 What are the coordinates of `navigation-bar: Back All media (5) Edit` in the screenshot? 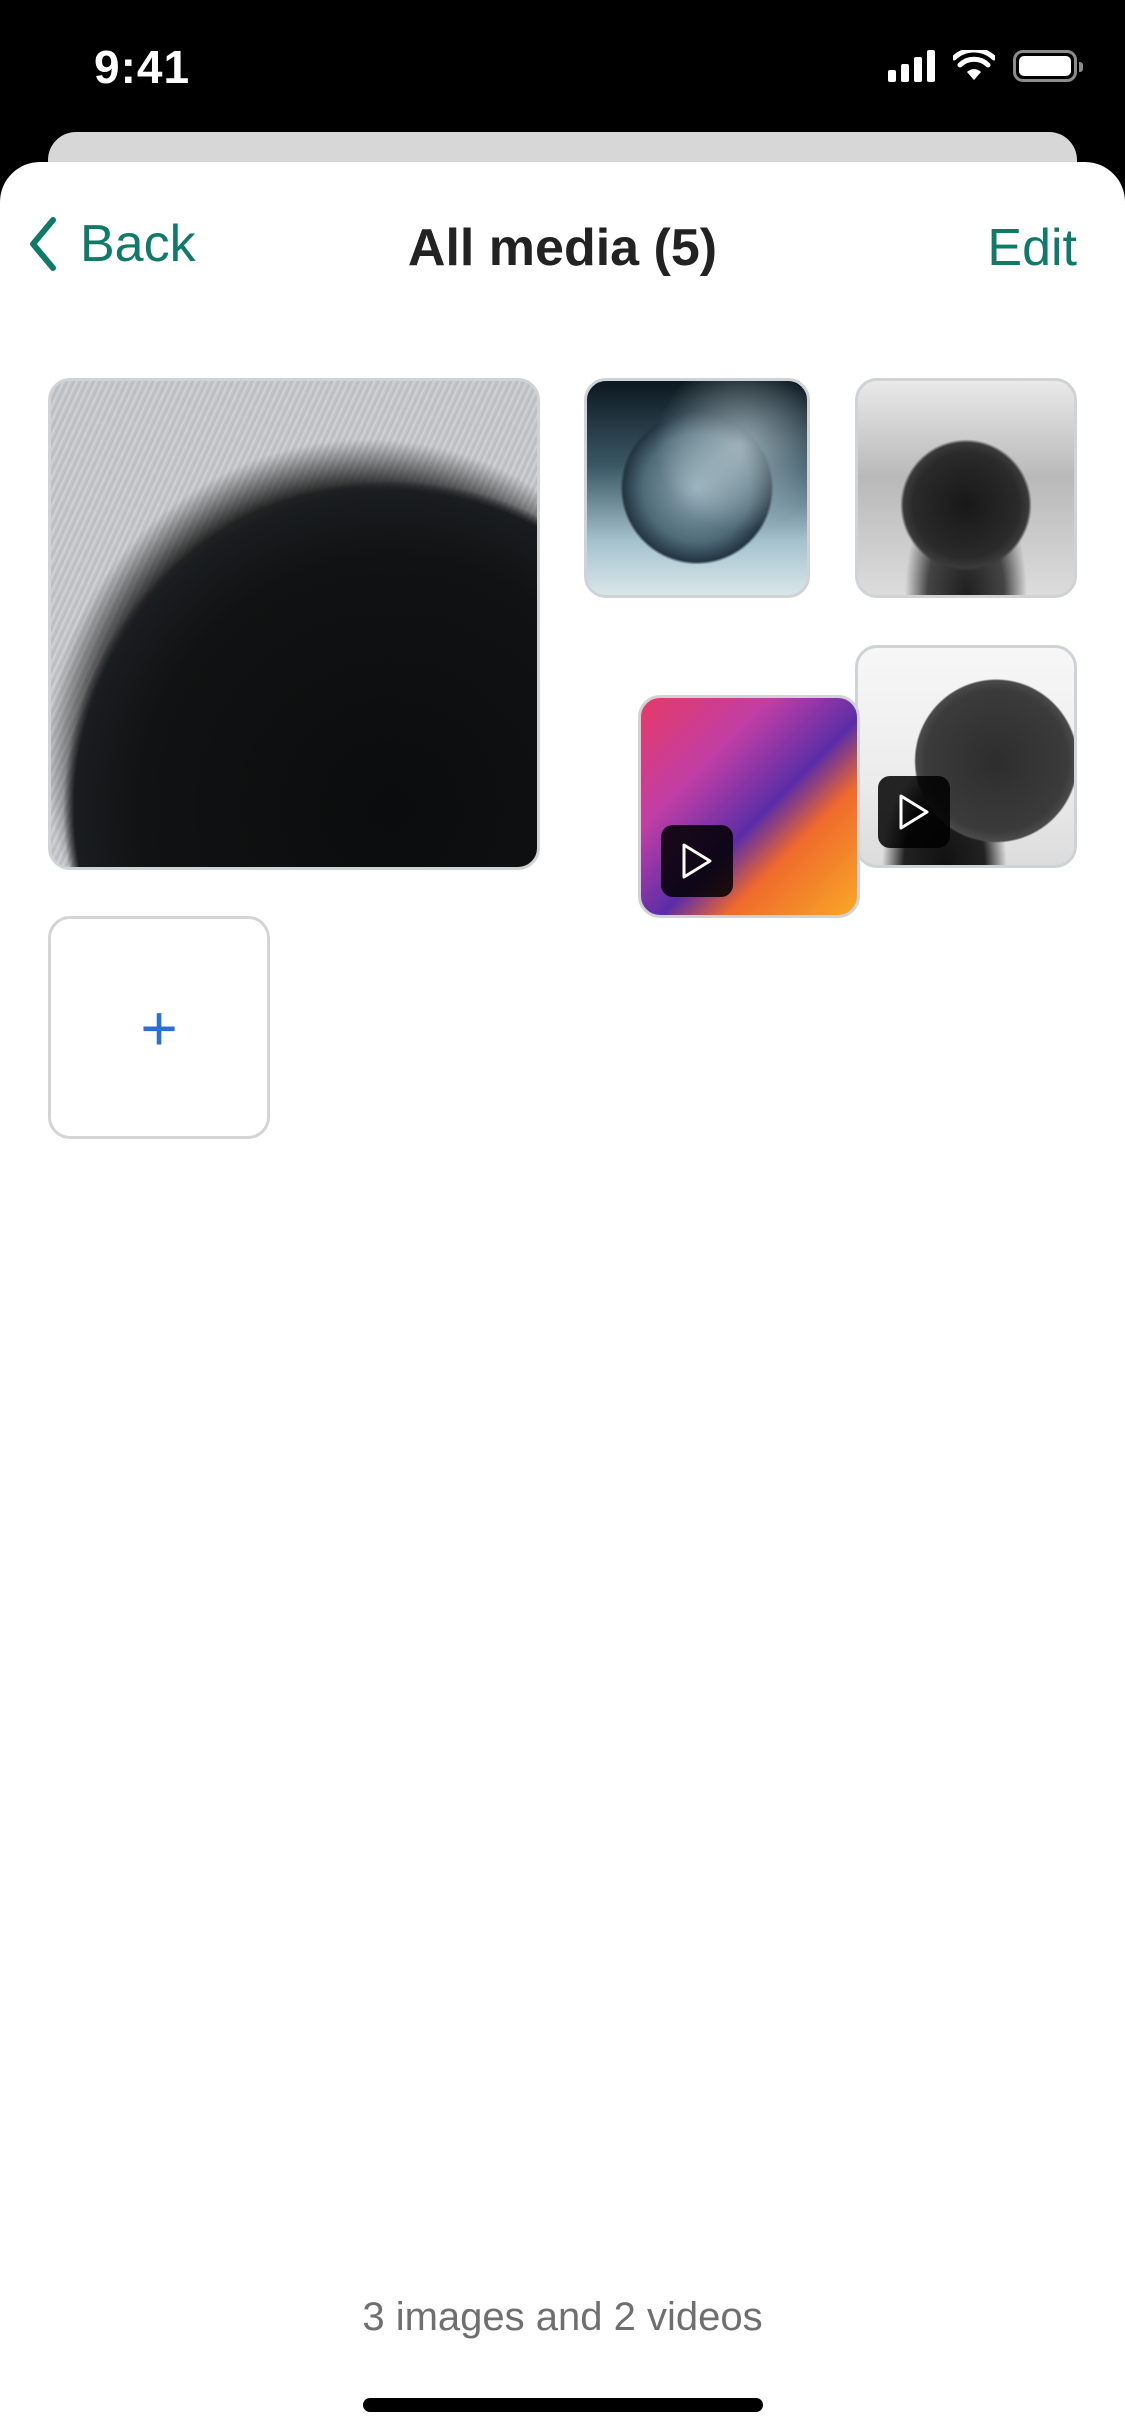 It's located at (562, 247).